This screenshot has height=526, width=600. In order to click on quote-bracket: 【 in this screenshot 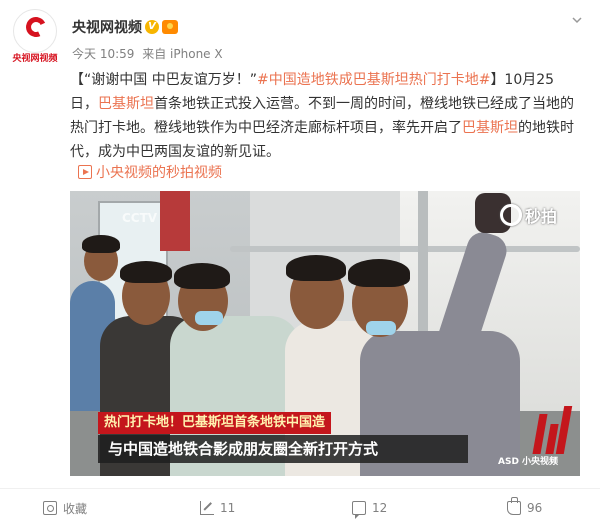, I will do `click(77, 80)`.